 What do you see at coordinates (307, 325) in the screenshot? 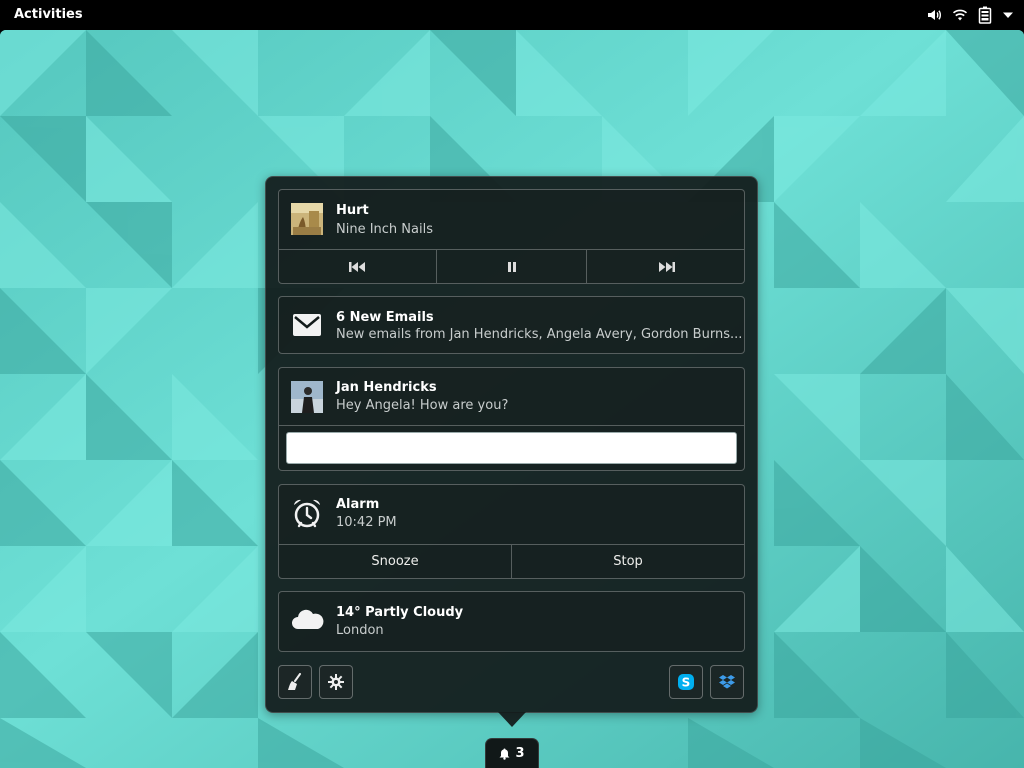
I see `mail-icon` at bounding box center [307, 325].